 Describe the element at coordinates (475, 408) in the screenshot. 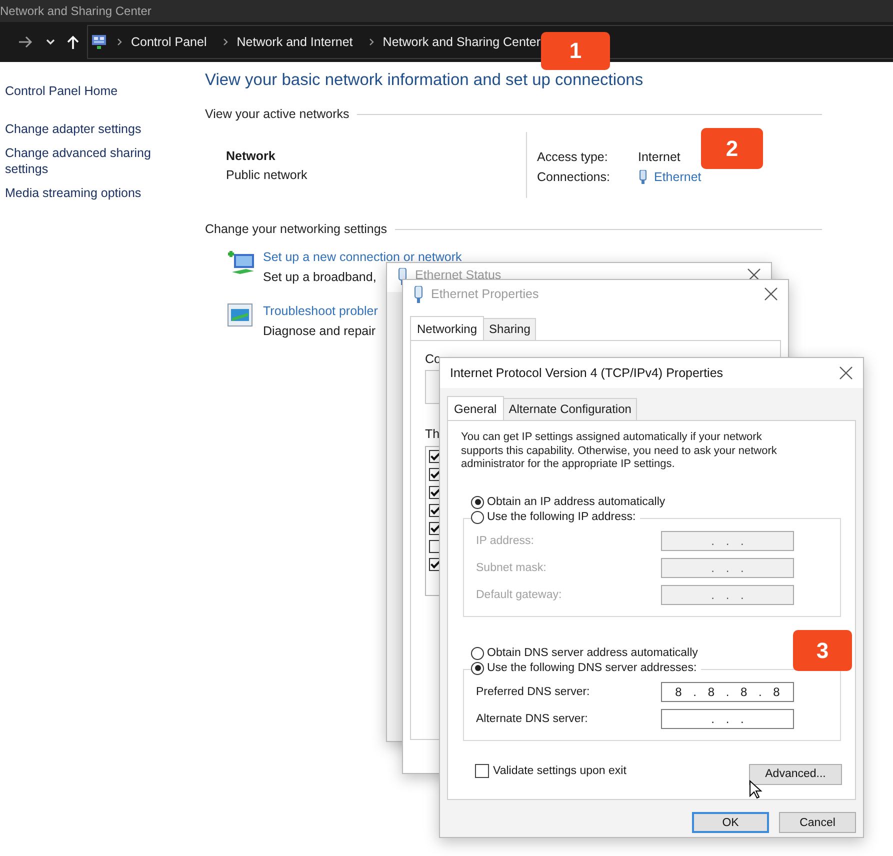

I see `tab: General` at that location.